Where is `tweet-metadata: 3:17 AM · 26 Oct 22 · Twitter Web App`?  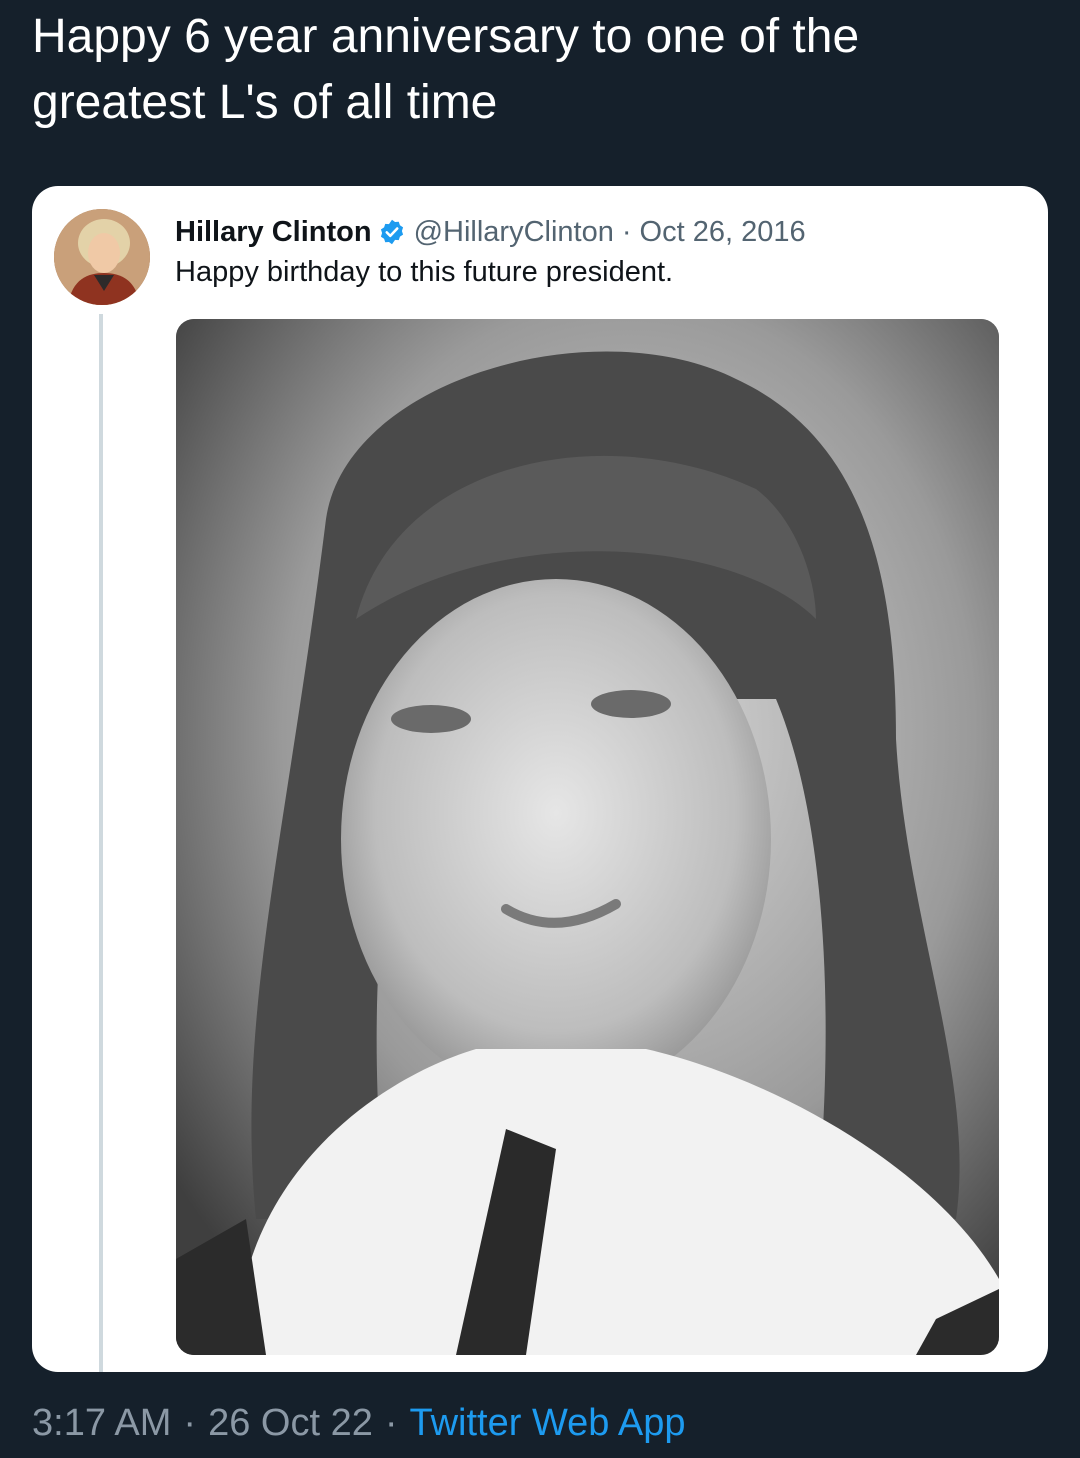
tweet-metadata: 3:17 AM · 26 Oct 22 · Twitter Web App is located at coordinates (358, 1423).